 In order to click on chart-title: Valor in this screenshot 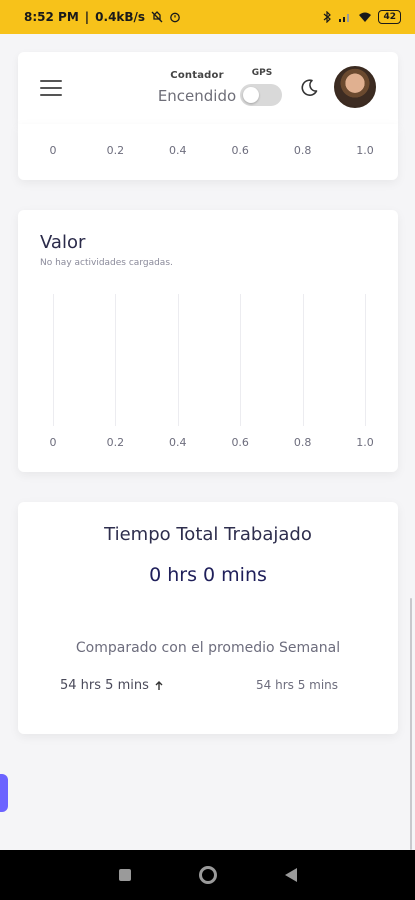, I will do `click(63, 242)`.